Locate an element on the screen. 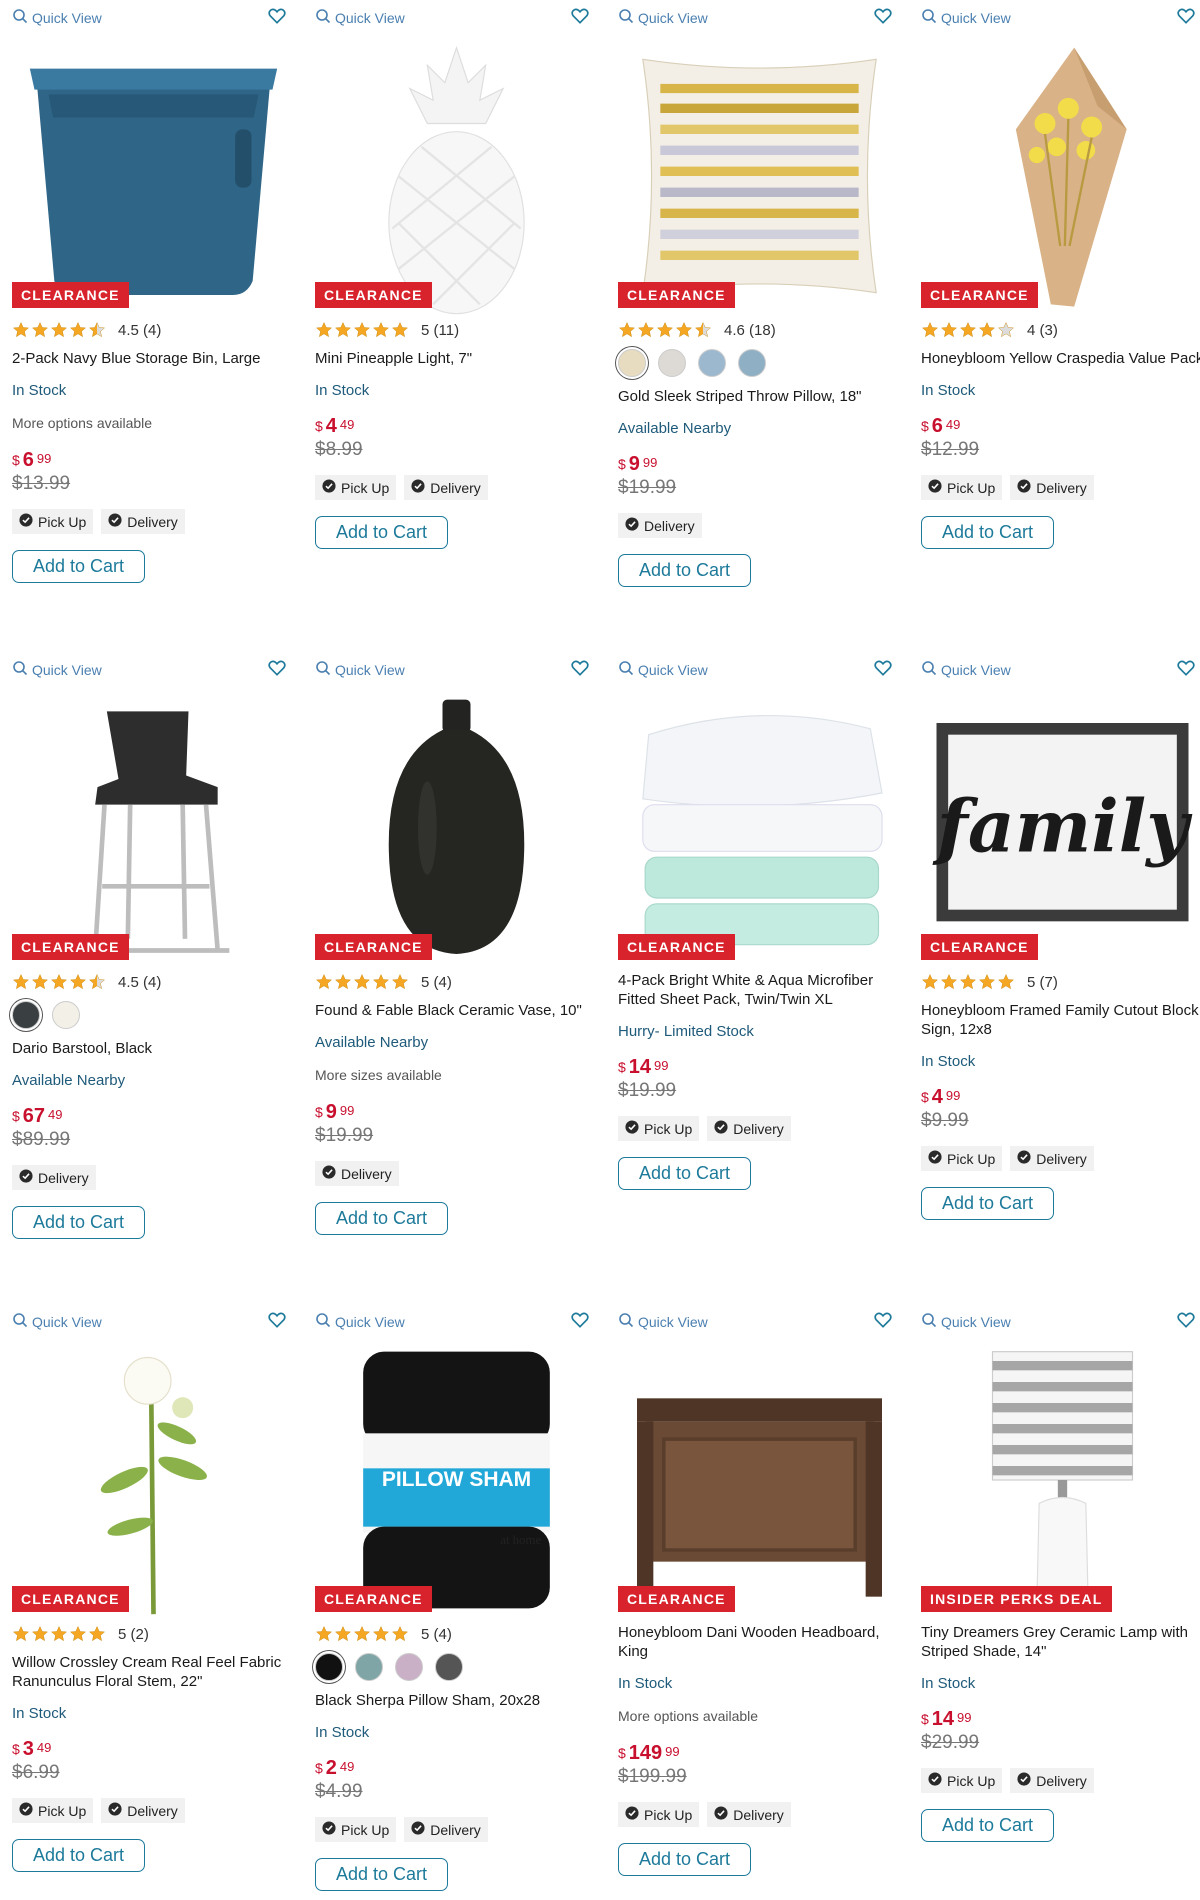 The image size is (1200, 1900). original-price: $199.99 is located at coordinates (652, 1776).